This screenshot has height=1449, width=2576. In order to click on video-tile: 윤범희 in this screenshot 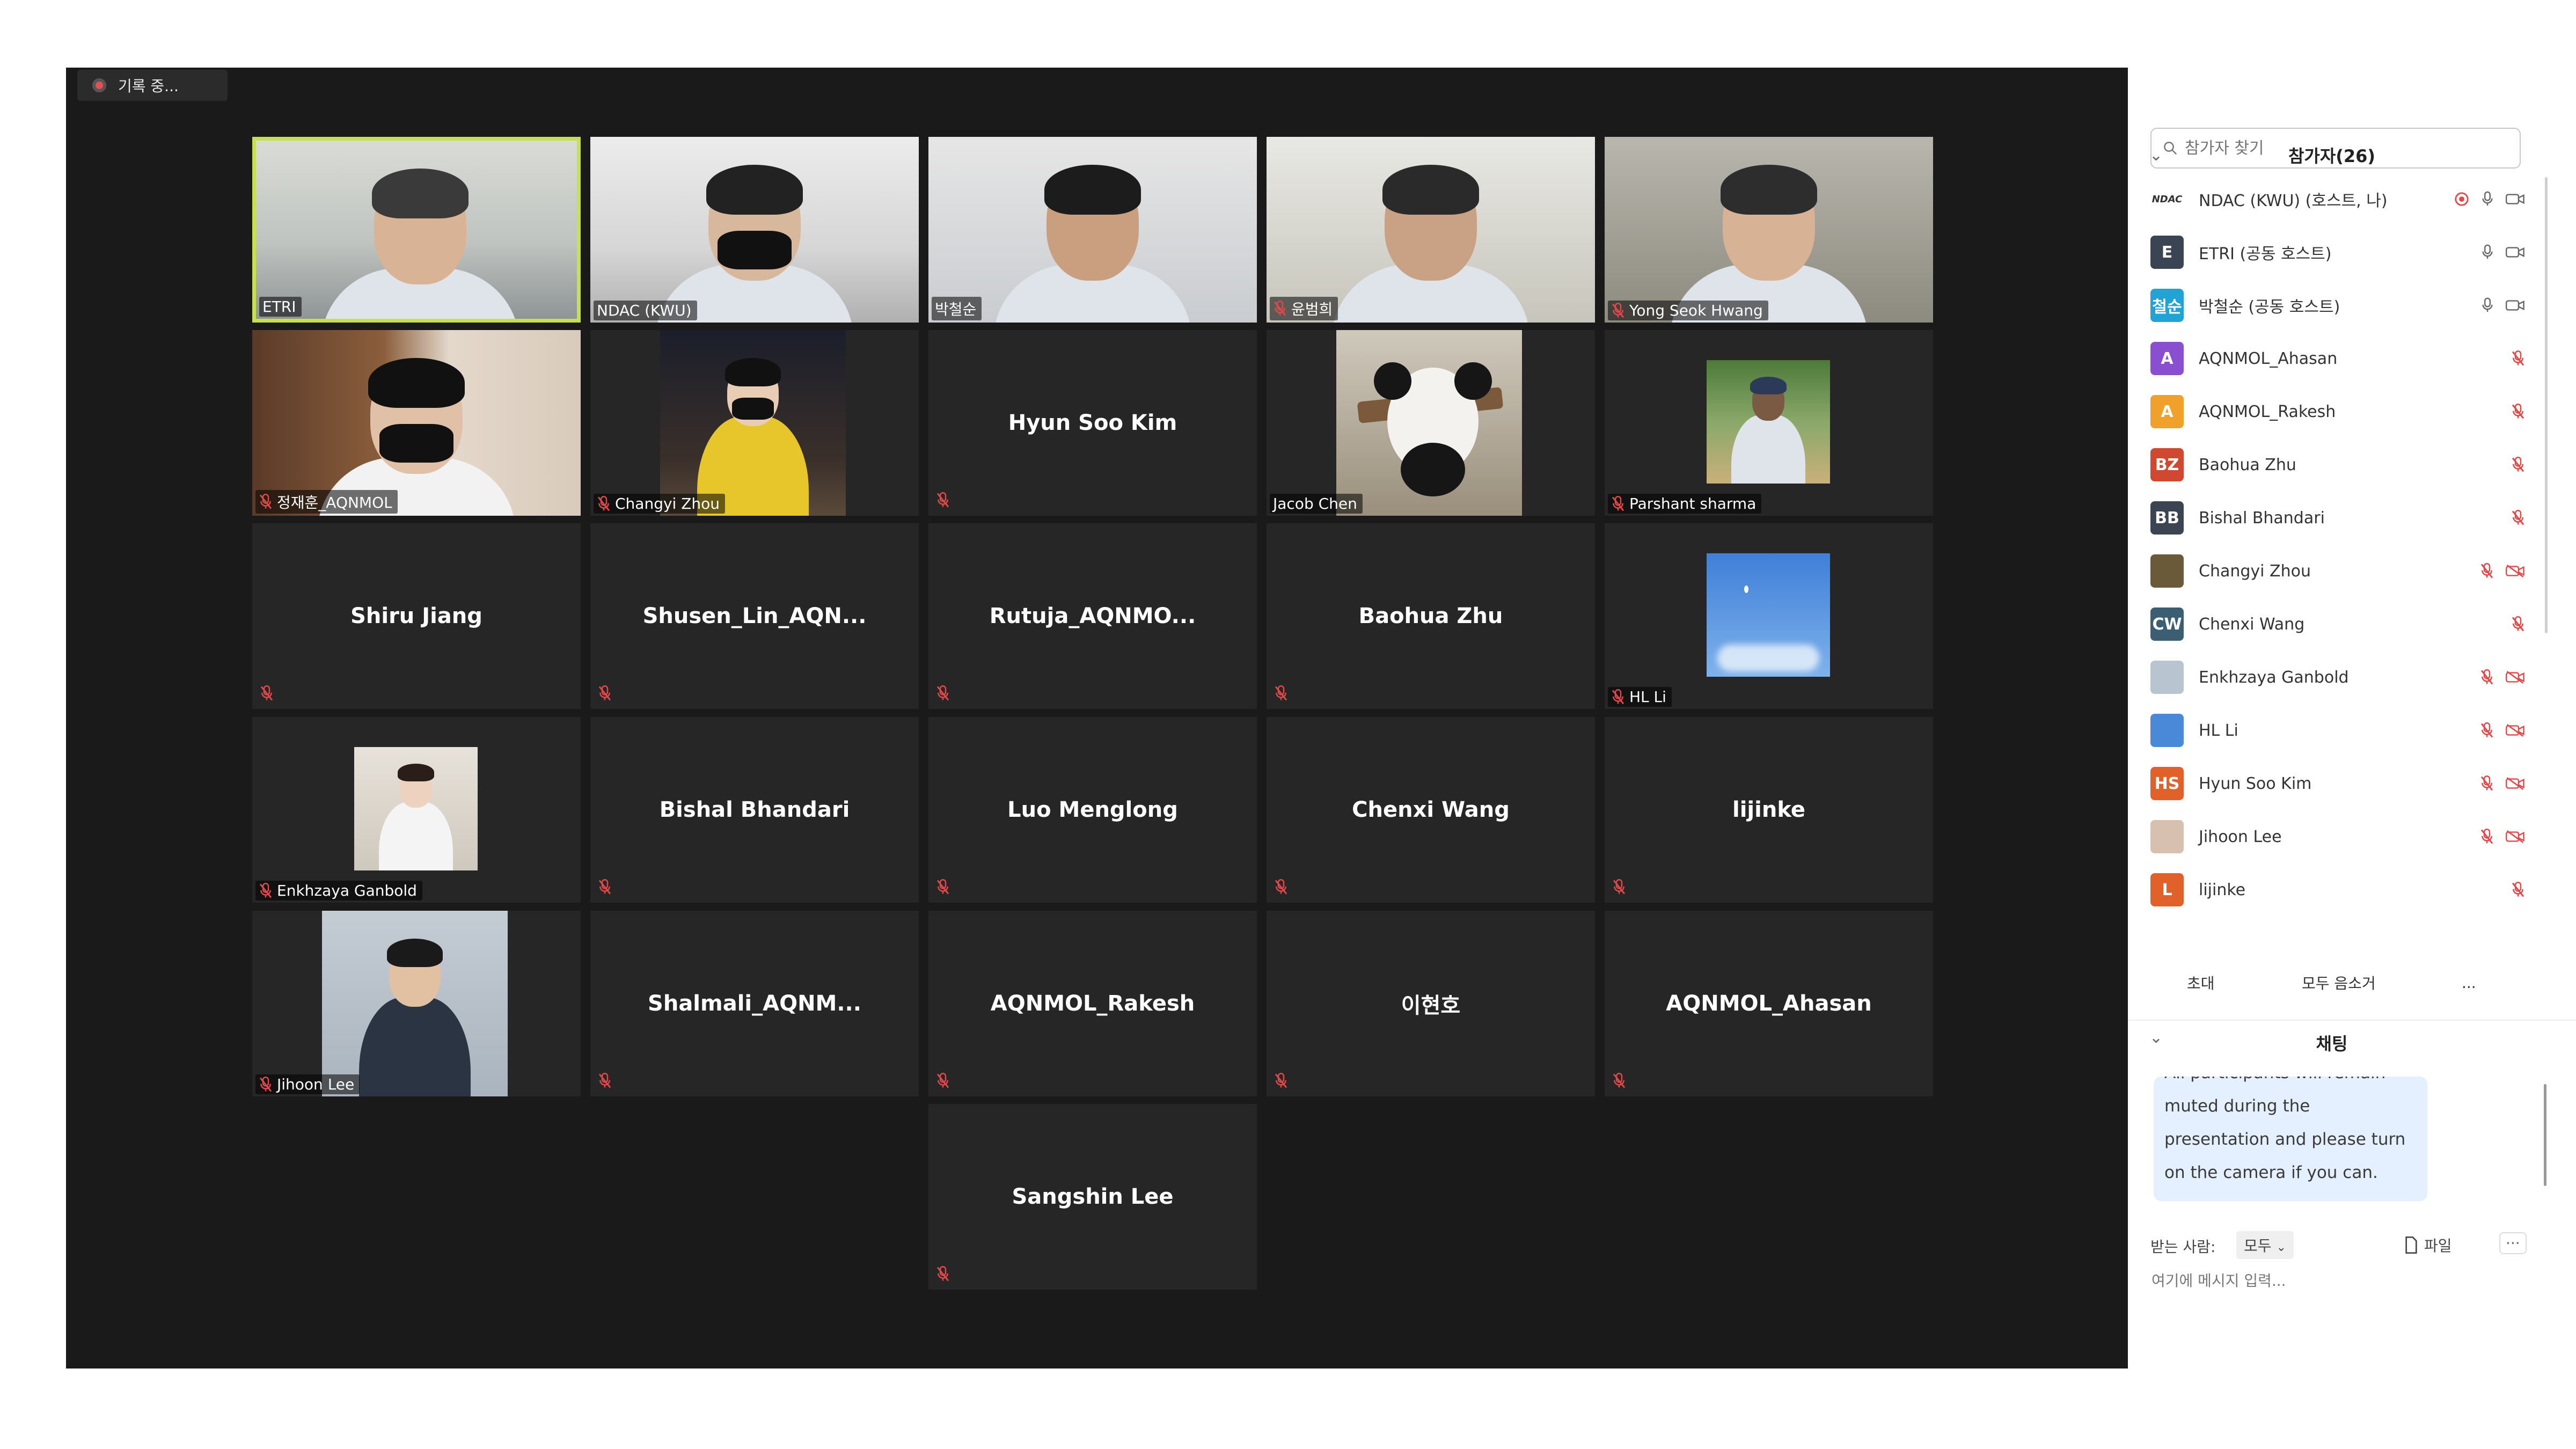, I will do `click(1431, 230)`.